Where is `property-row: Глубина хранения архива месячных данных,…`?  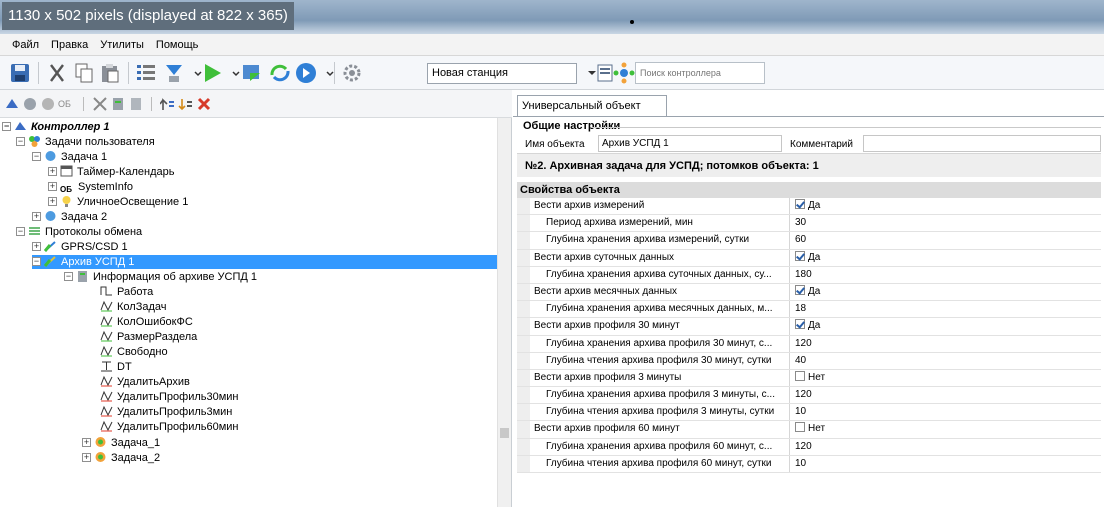
property-row: Глубина хранения архива месячных данных,… is located at coordinates (809, 310).